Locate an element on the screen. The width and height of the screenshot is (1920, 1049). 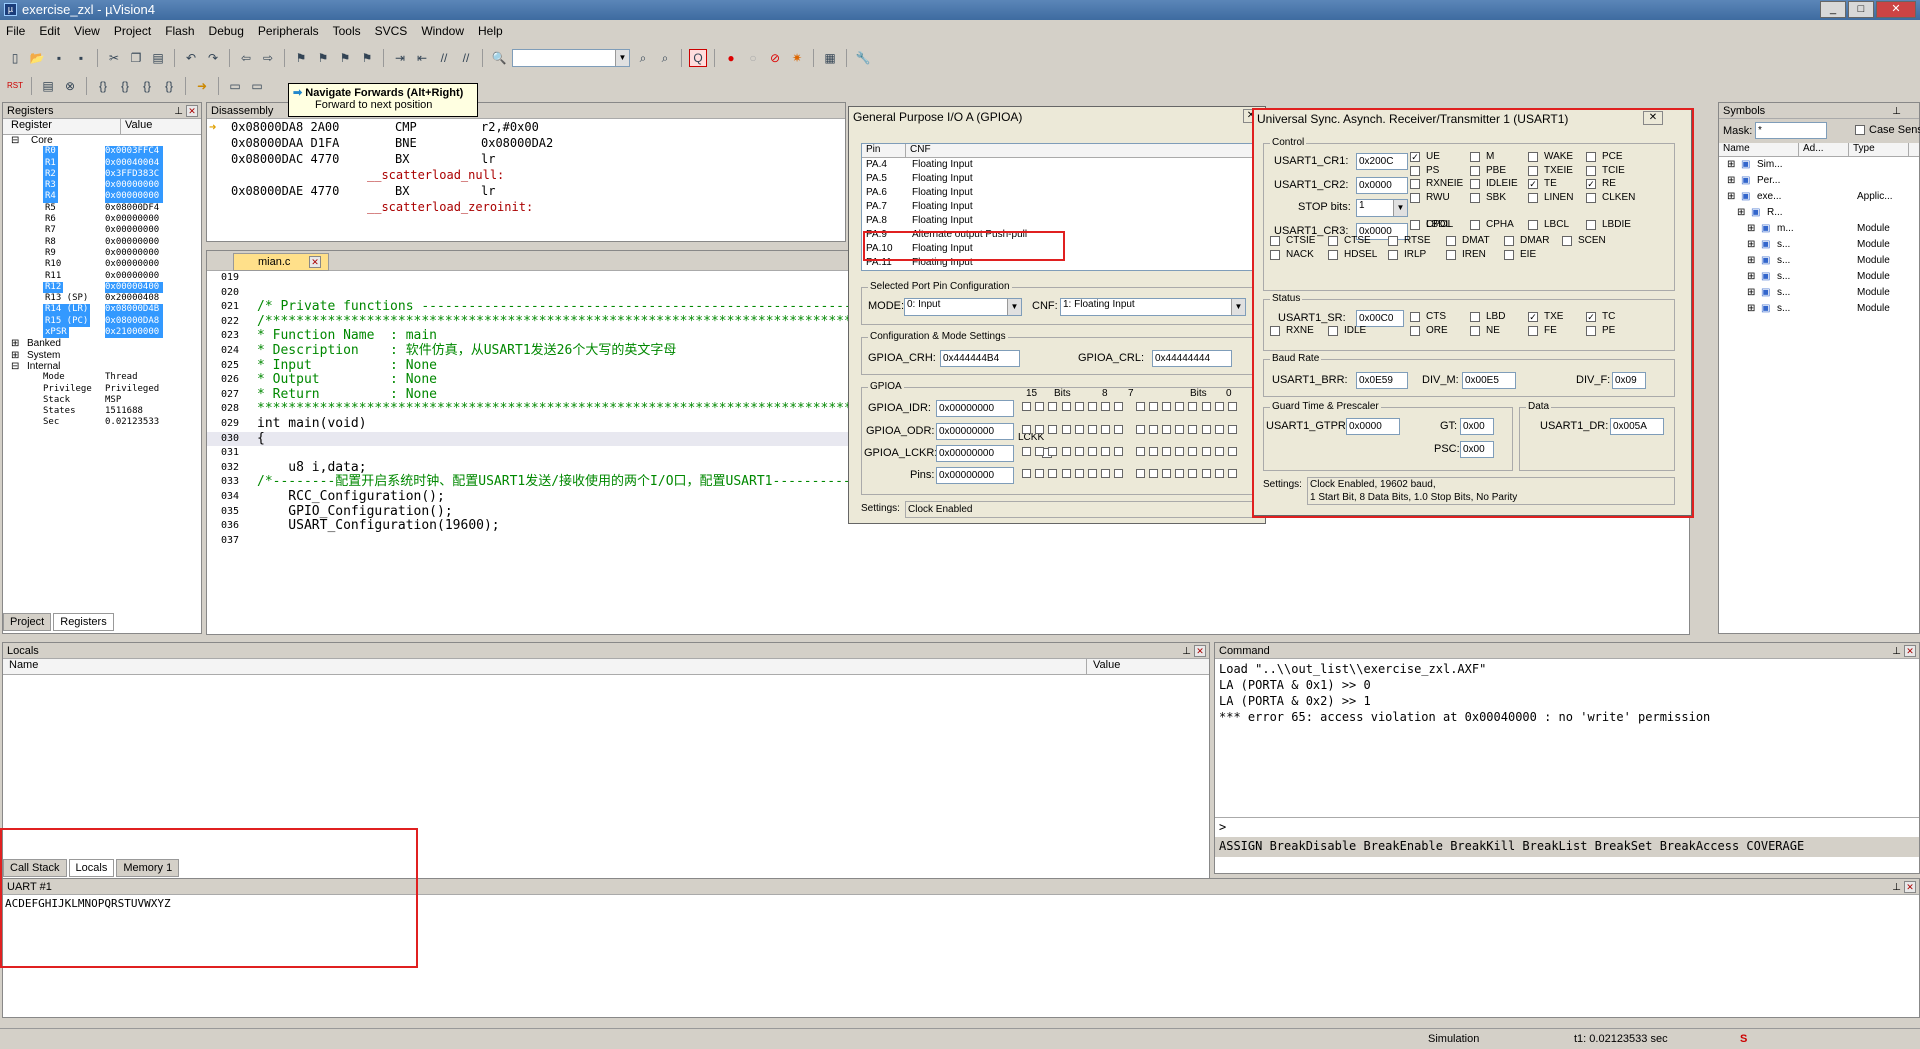
cut-icon: ✂ is located at coordinates (114, 58).